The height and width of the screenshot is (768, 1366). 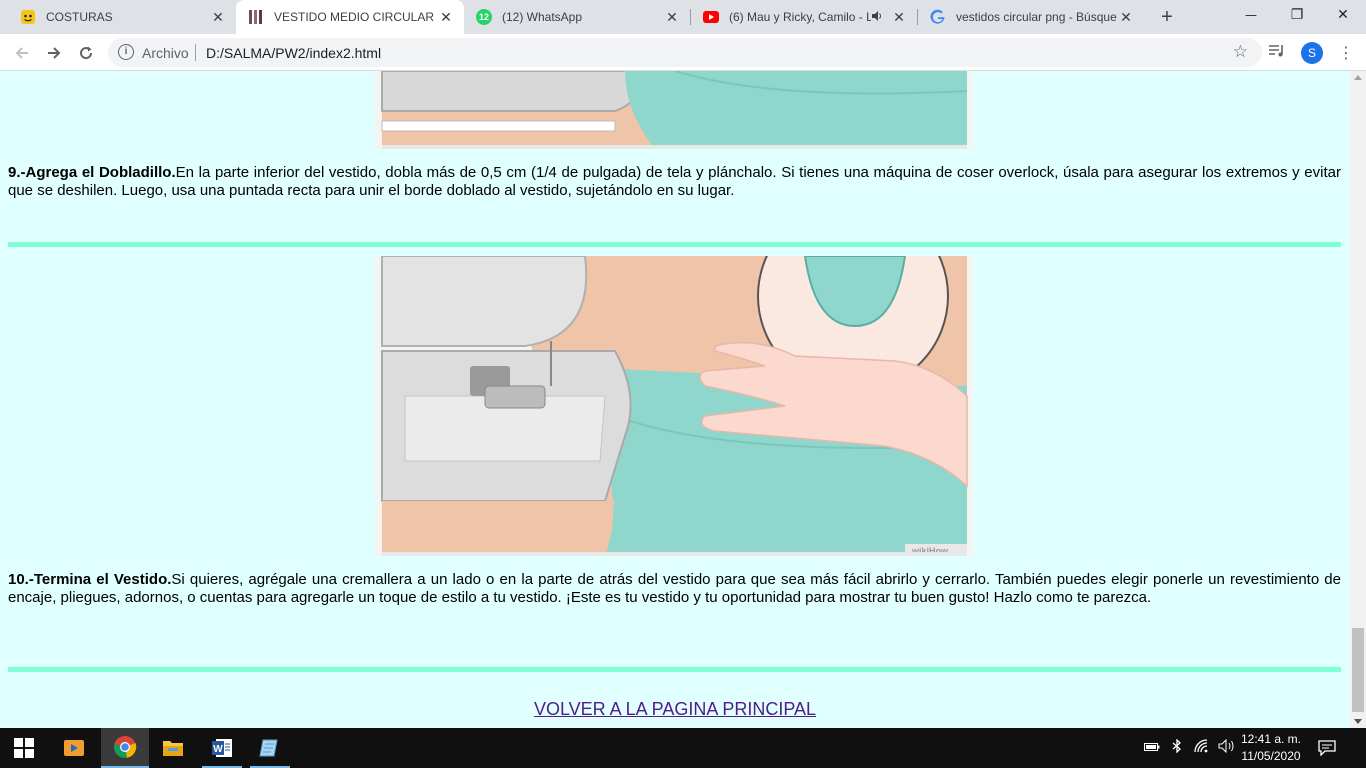 What do you see at coordinates (90, 579) in the screenshot?
I see `step10-title: 10.-Termina el Vestido.` at bounding box center [90, 579].